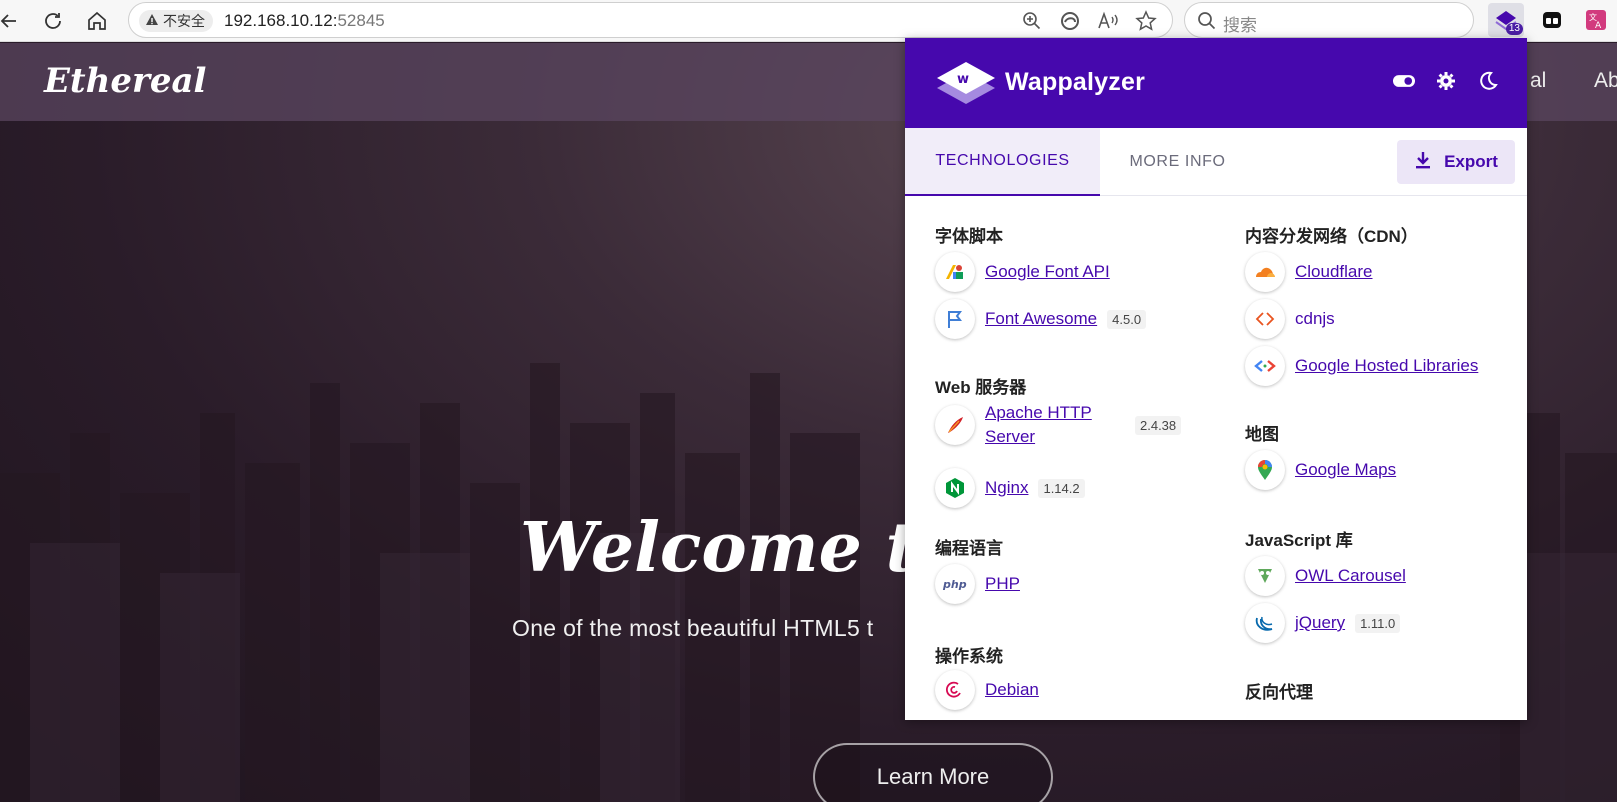 Image resolution: width=1617 pixels, height=802 pixels. Describe the element at coordinates (1552, 20) in the screenshot. I see `ext2-icon` at that location.